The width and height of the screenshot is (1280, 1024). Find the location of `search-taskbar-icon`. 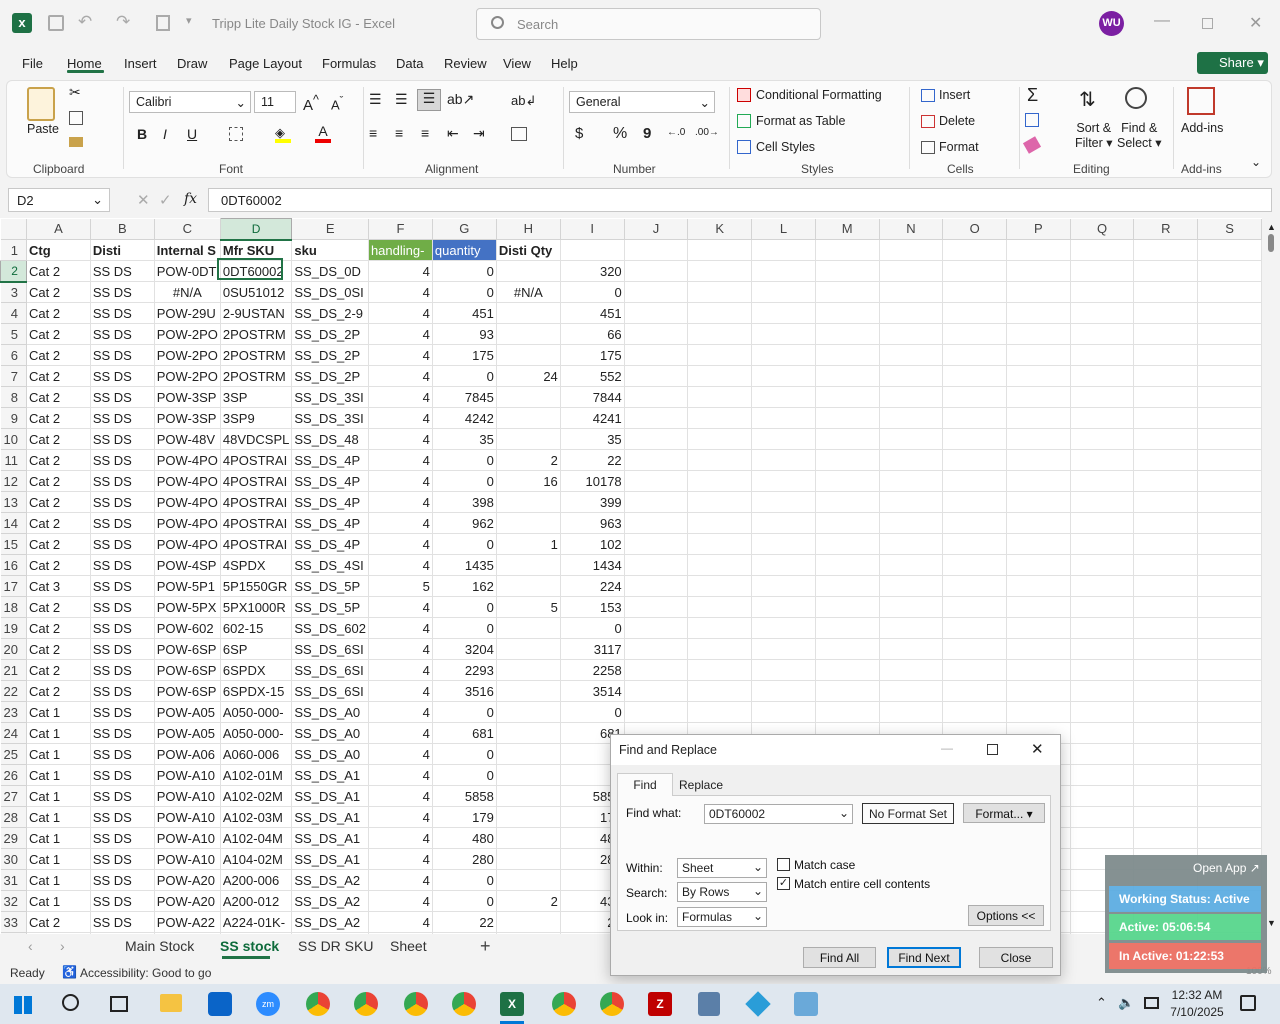

search-taskbar-icon is located at coordinates (70, 1002).